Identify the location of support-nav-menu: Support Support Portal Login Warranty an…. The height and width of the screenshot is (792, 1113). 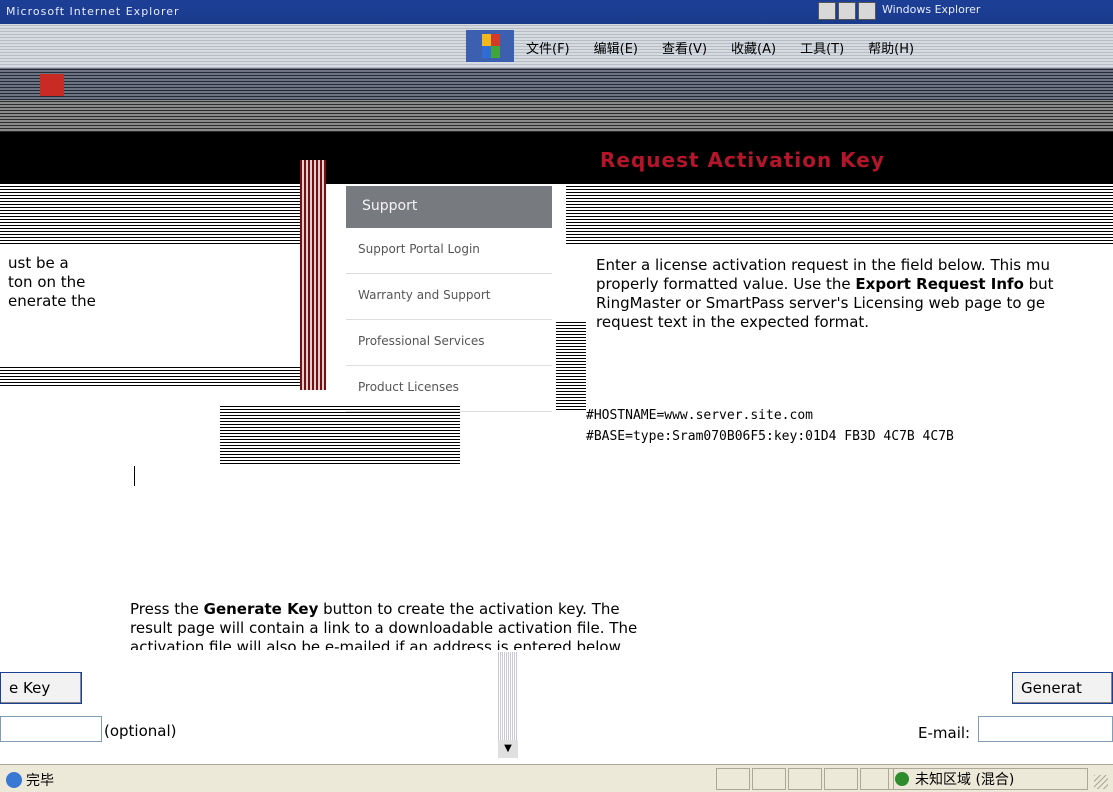
(449, 299).